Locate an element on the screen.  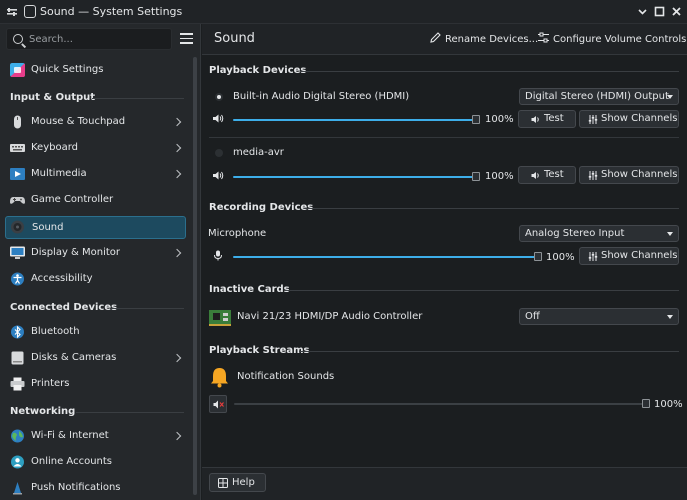
maximize-icon is located at coordinates (659, 11).